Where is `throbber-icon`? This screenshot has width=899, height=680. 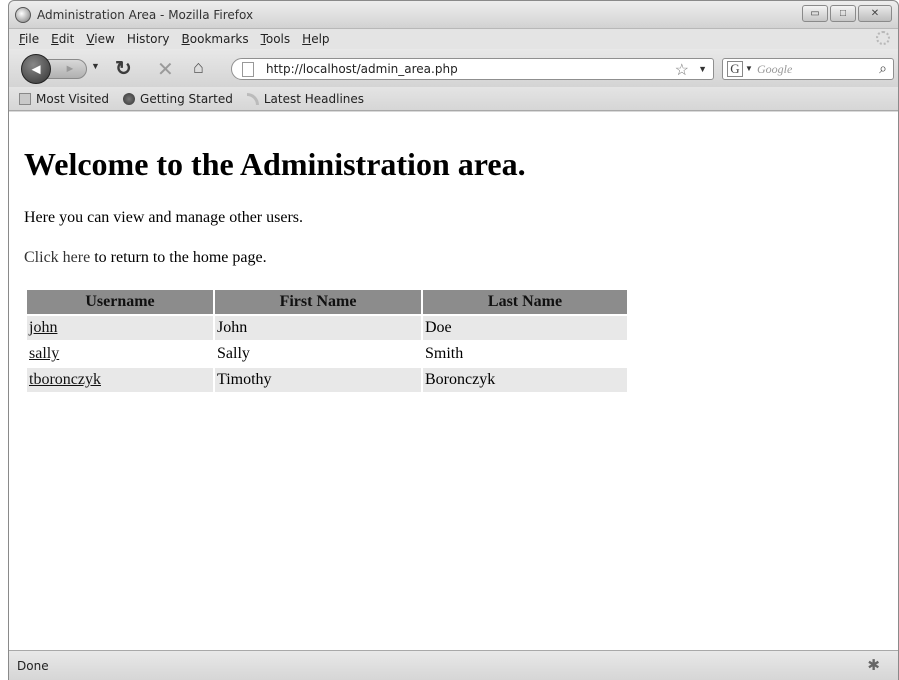
throbber-icon is located at coordinates (883, 38).